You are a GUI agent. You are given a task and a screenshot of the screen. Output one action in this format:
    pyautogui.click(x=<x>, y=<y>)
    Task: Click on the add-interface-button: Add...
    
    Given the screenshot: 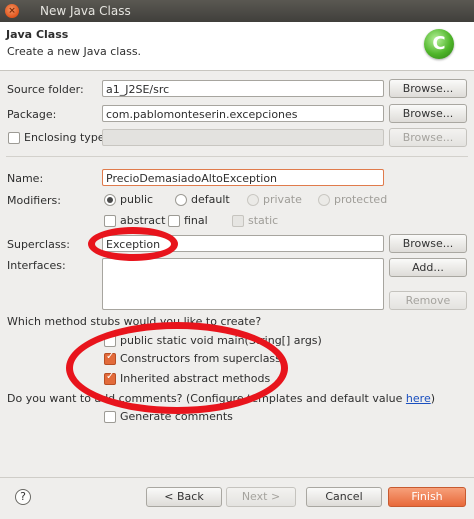 What is the action you would take?
    pyautogui.click(x=428, y=267)
    